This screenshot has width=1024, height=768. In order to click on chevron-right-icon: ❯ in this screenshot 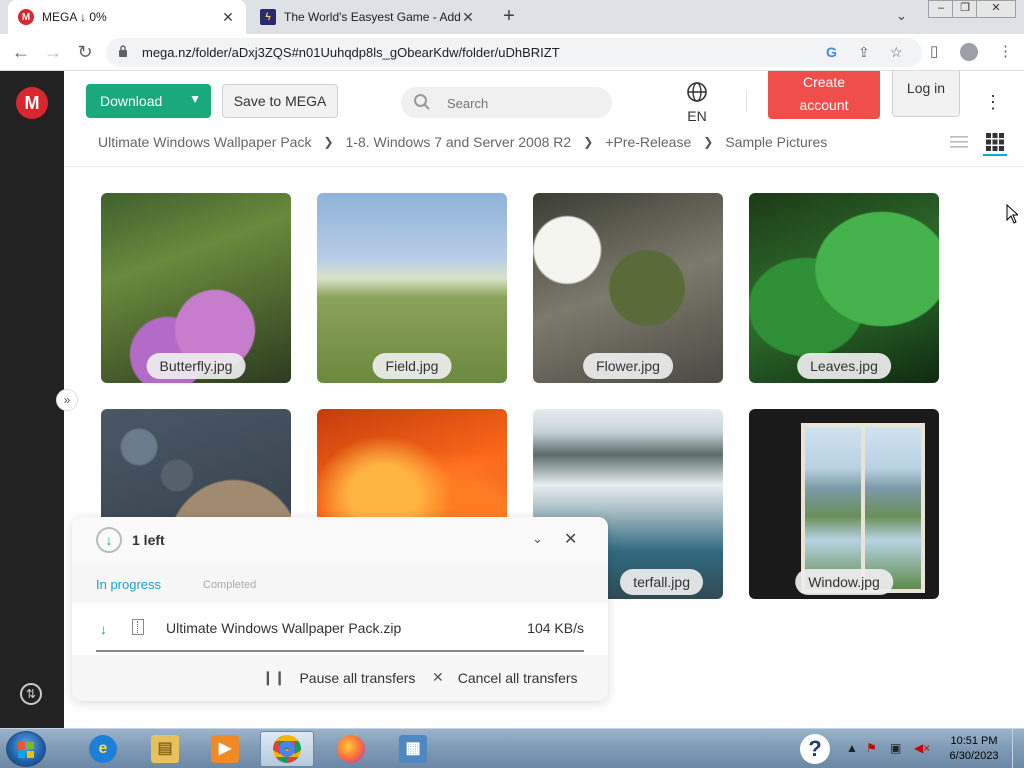, I will do `click(588, 142)`.